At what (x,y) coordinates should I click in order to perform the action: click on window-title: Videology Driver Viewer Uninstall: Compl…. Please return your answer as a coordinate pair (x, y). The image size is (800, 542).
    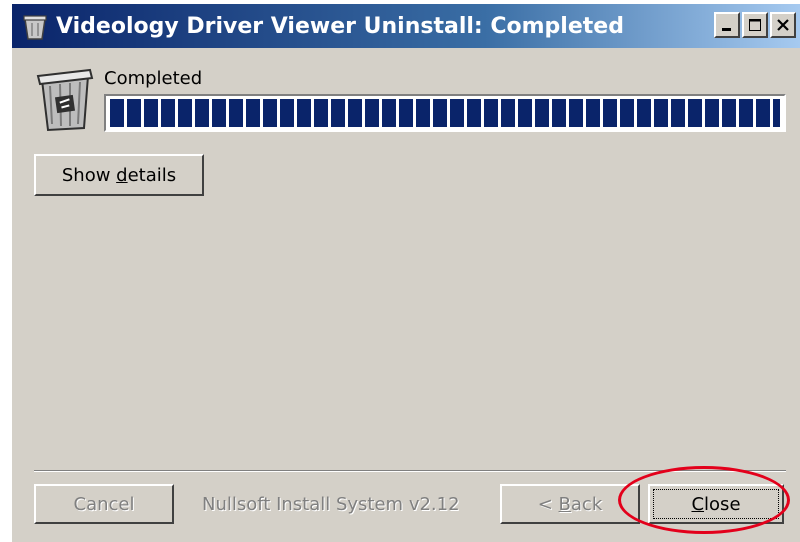
    Looking at the image, I should click on (340, 26).